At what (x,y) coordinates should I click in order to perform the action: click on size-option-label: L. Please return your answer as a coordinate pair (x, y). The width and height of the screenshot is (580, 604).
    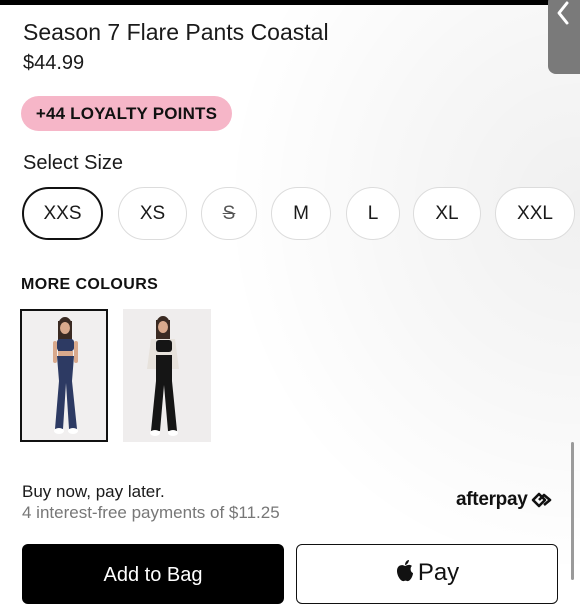
    Looking at the image, I should click on (373, 213).